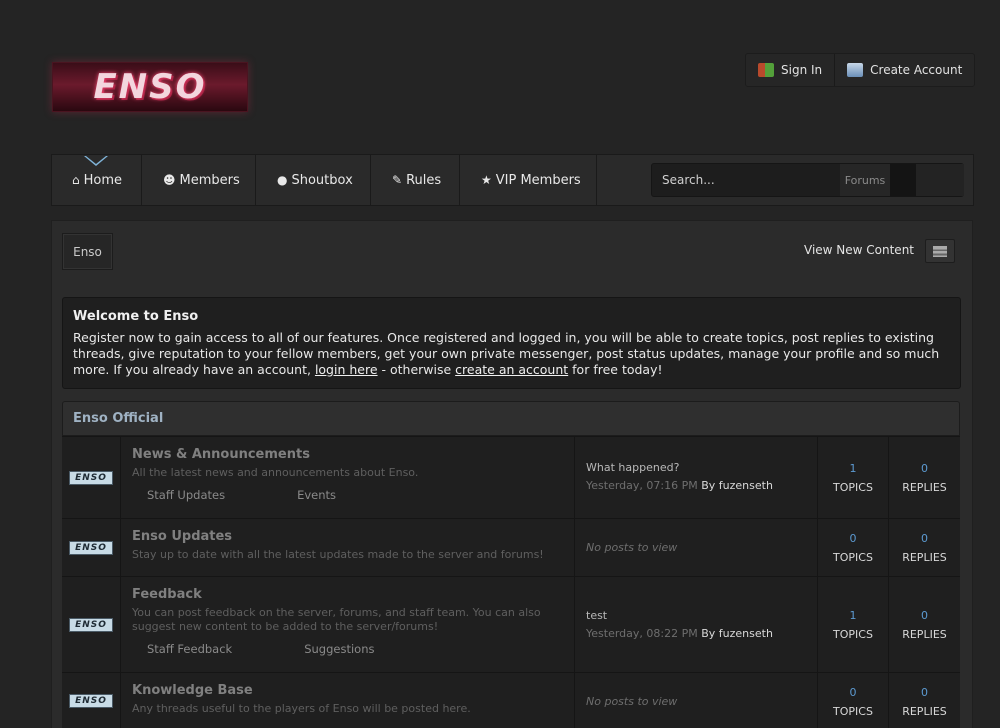  I want to click on sign-in-label: Sign In, so click(802, 70).